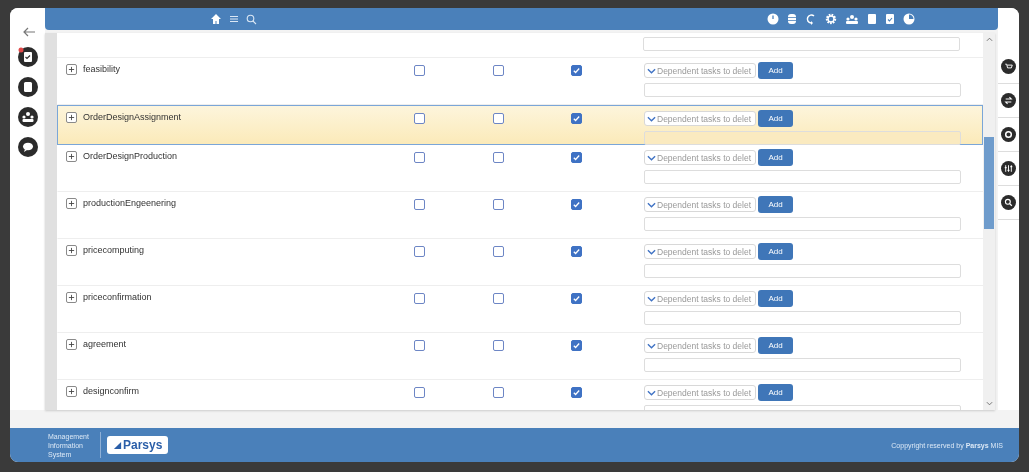 This screenshot has width=1029, height=472. Describe the element at coordinates (773, 19) in the screenshot. I see `power-icon` at that location.